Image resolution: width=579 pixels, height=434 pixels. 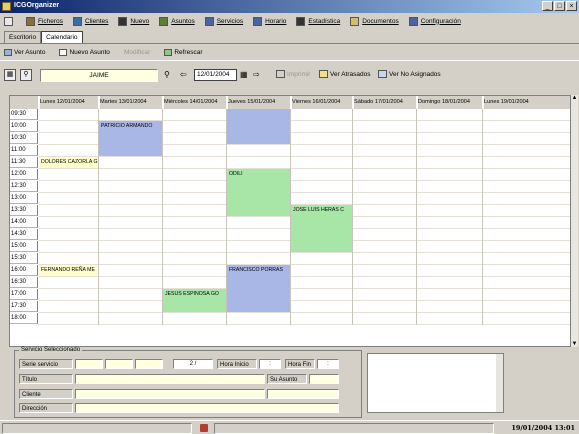 What do you see at coordinates (24, 222) in the screenshot?
I see `time-slot-label: 14:00` at bounding box center [24, 222].